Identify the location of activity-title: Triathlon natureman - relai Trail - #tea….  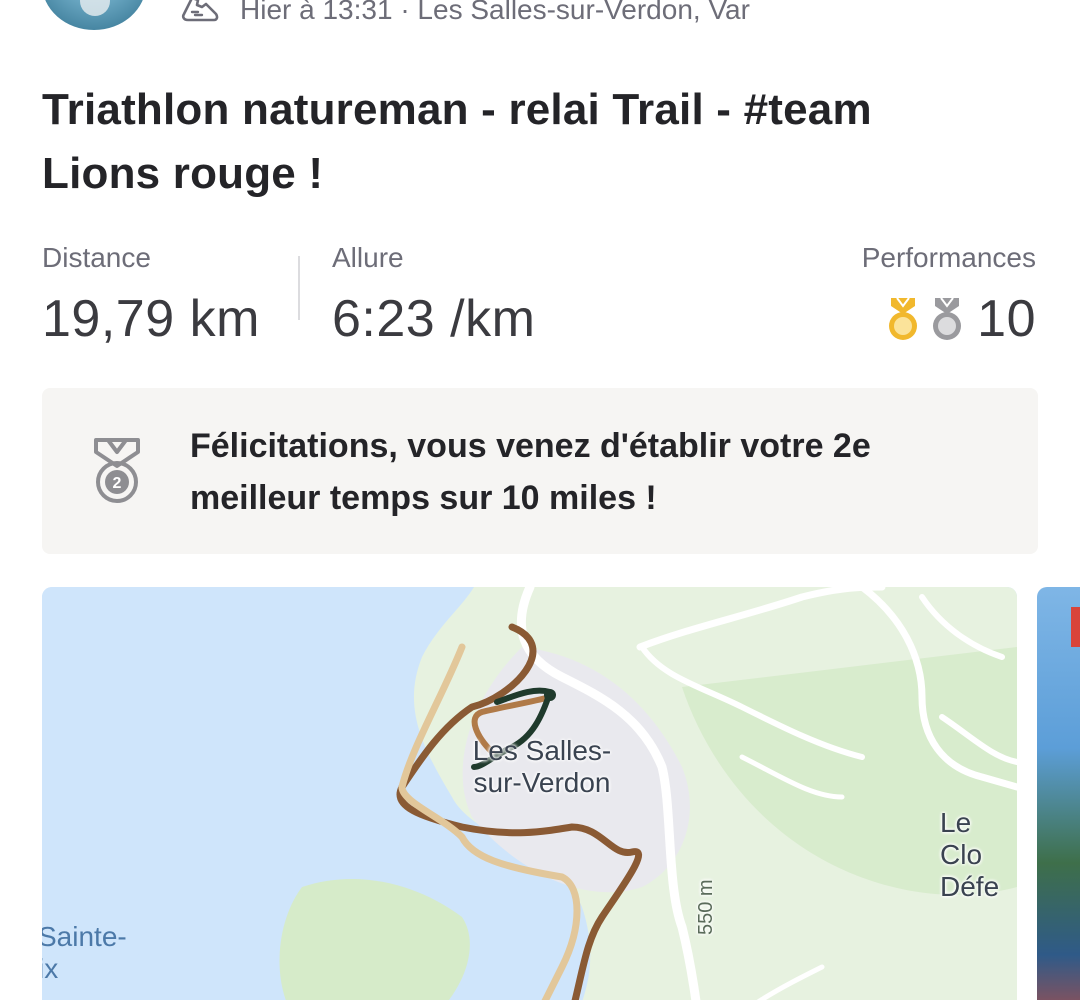
(522, 142).